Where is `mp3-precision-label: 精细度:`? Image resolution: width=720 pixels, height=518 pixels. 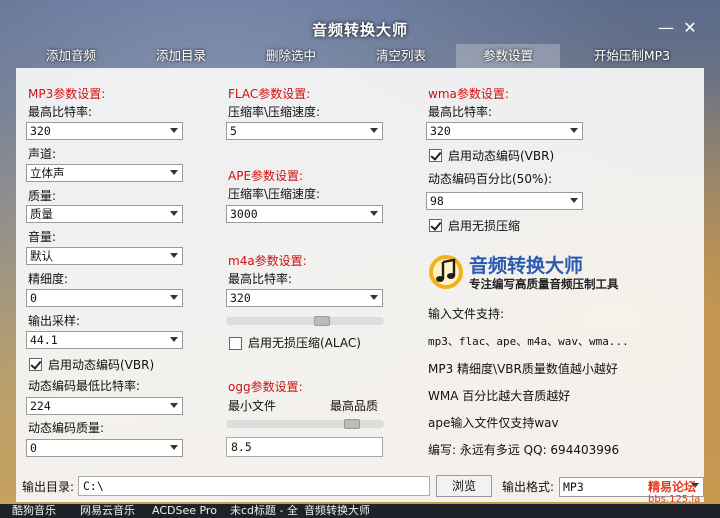 mp3-precision-label: 精细度: is located at coordinates (48, 279).